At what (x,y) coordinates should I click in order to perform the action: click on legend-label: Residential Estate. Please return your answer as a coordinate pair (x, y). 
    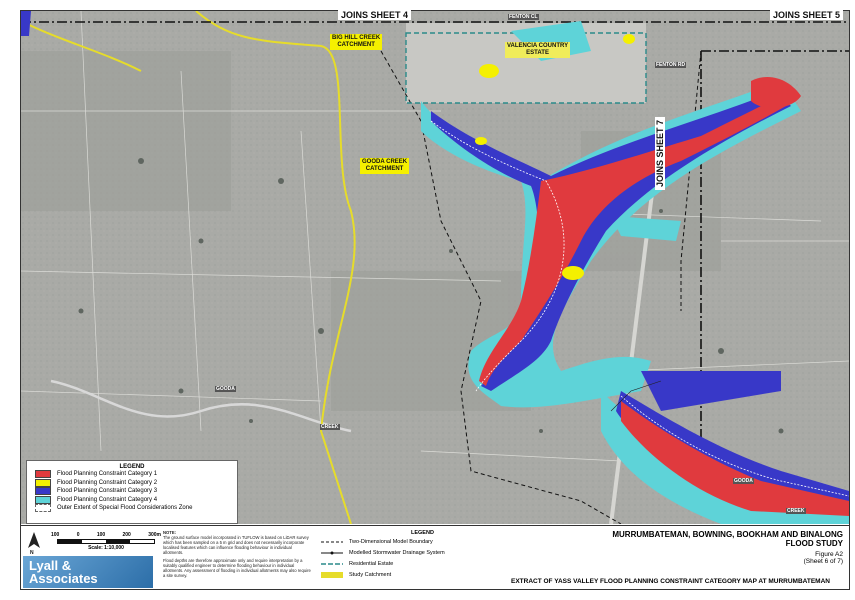
    Looking at the image, I should click on (371, 563).